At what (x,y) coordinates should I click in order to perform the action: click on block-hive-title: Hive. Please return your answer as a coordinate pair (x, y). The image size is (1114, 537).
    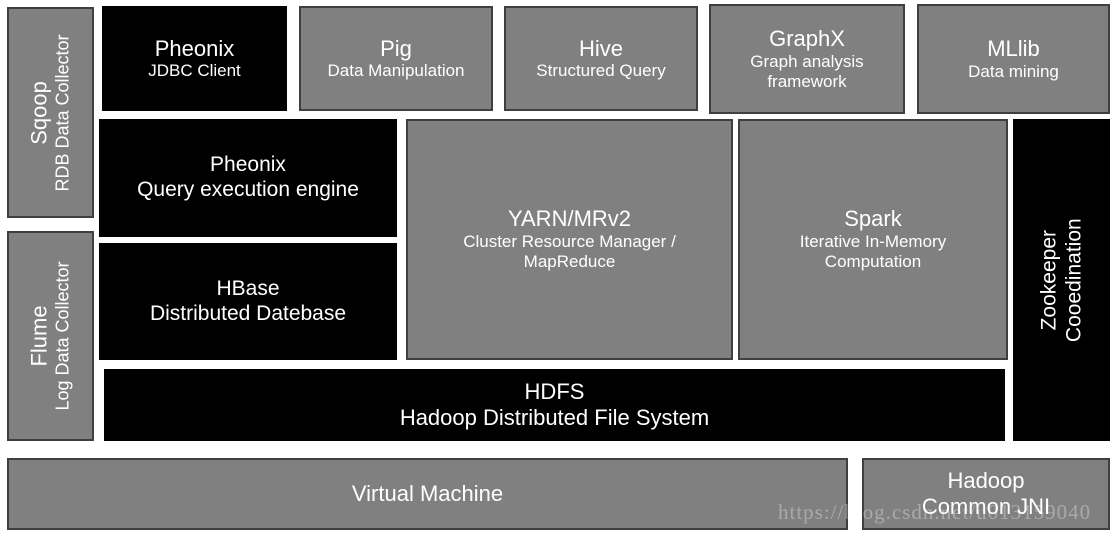
    Looking at the image, I should click on (600, 48).